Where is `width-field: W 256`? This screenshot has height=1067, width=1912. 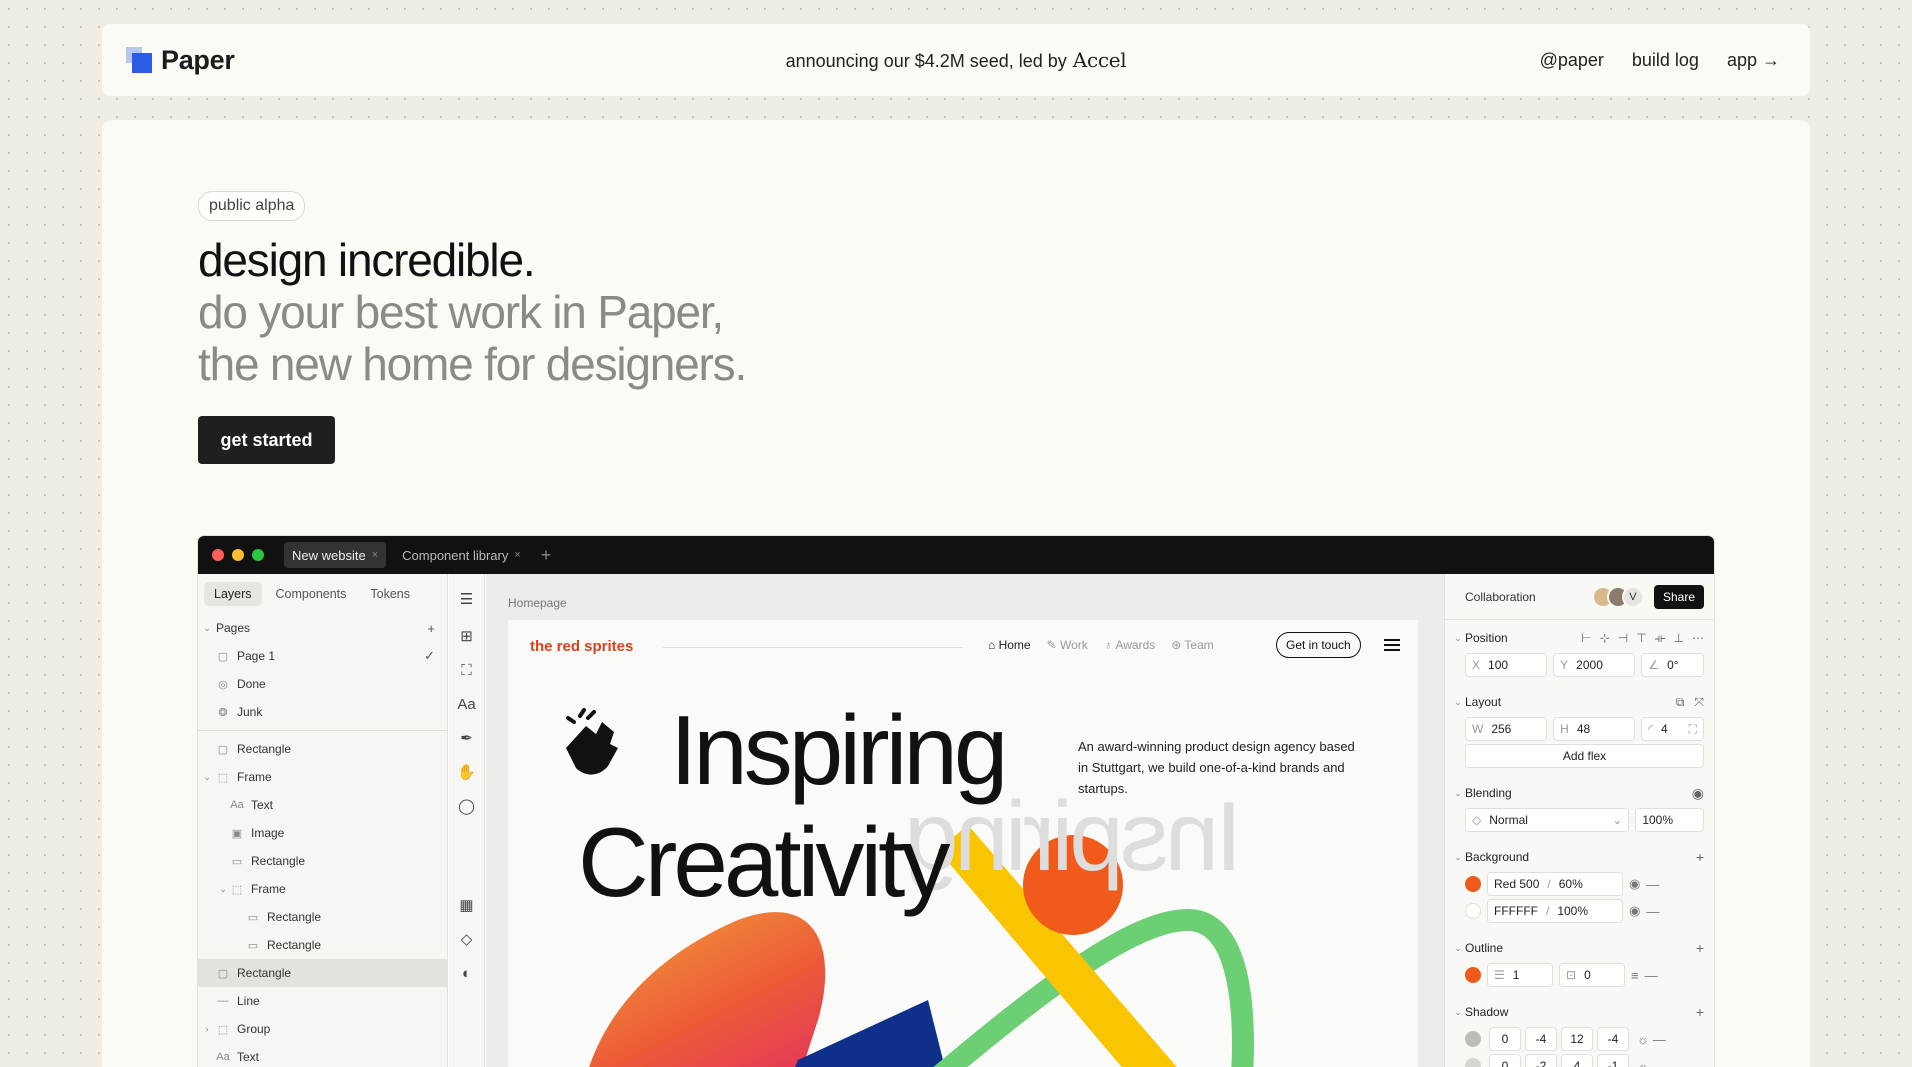
width-field: W 256 is located at coordinates (1506, 729).